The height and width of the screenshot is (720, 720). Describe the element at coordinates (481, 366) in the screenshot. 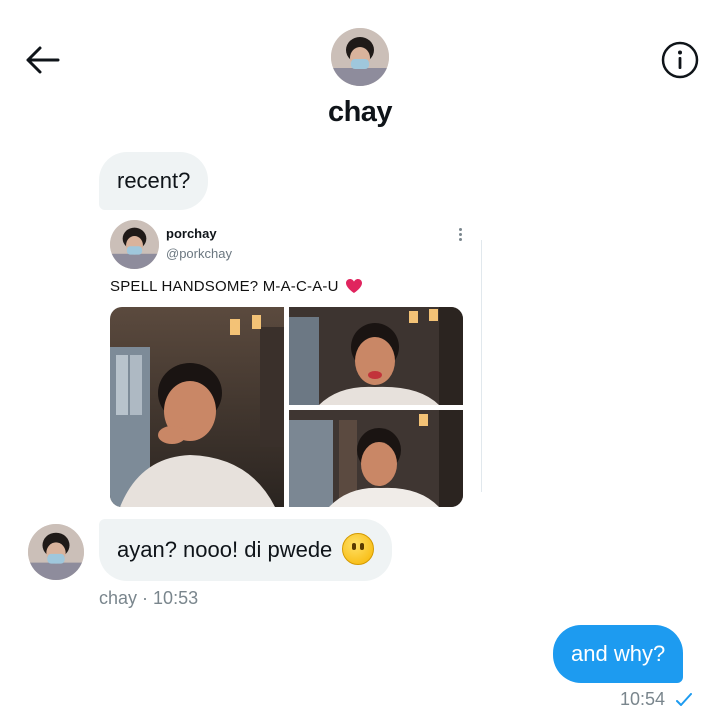

I see `tweet-divider` at that location.